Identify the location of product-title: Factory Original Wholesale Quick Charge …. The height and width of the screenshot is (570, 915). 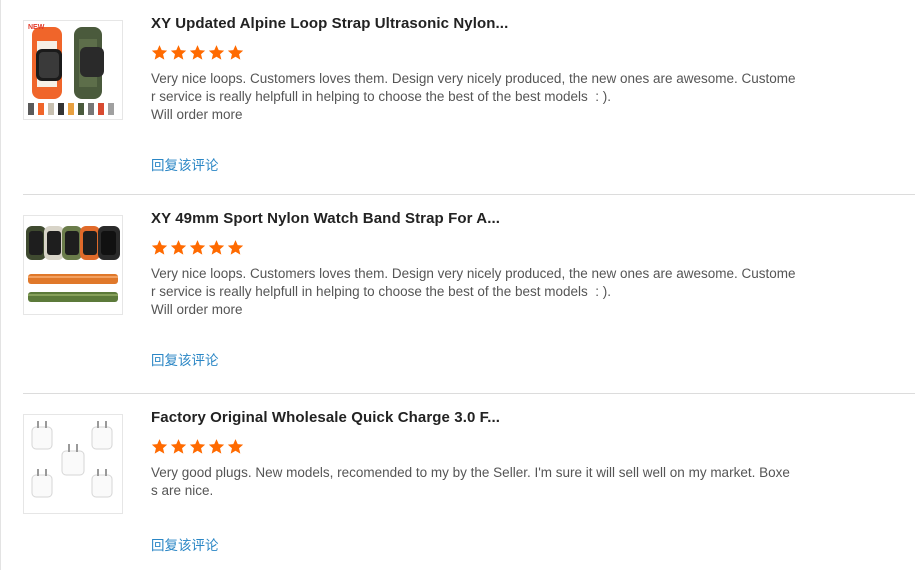
(361, 417).